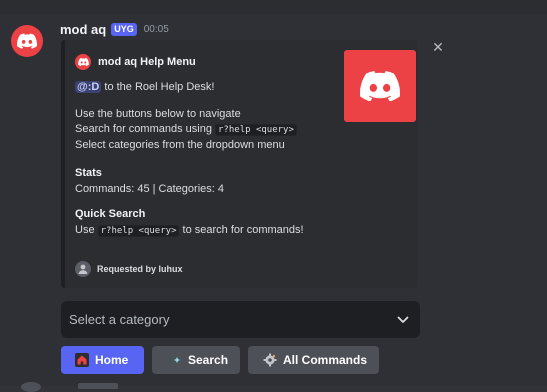  What do you see at coordinates (208, 360) in the screenshot?
I see `search-button-label: Search` at bounding box center [208, 360].